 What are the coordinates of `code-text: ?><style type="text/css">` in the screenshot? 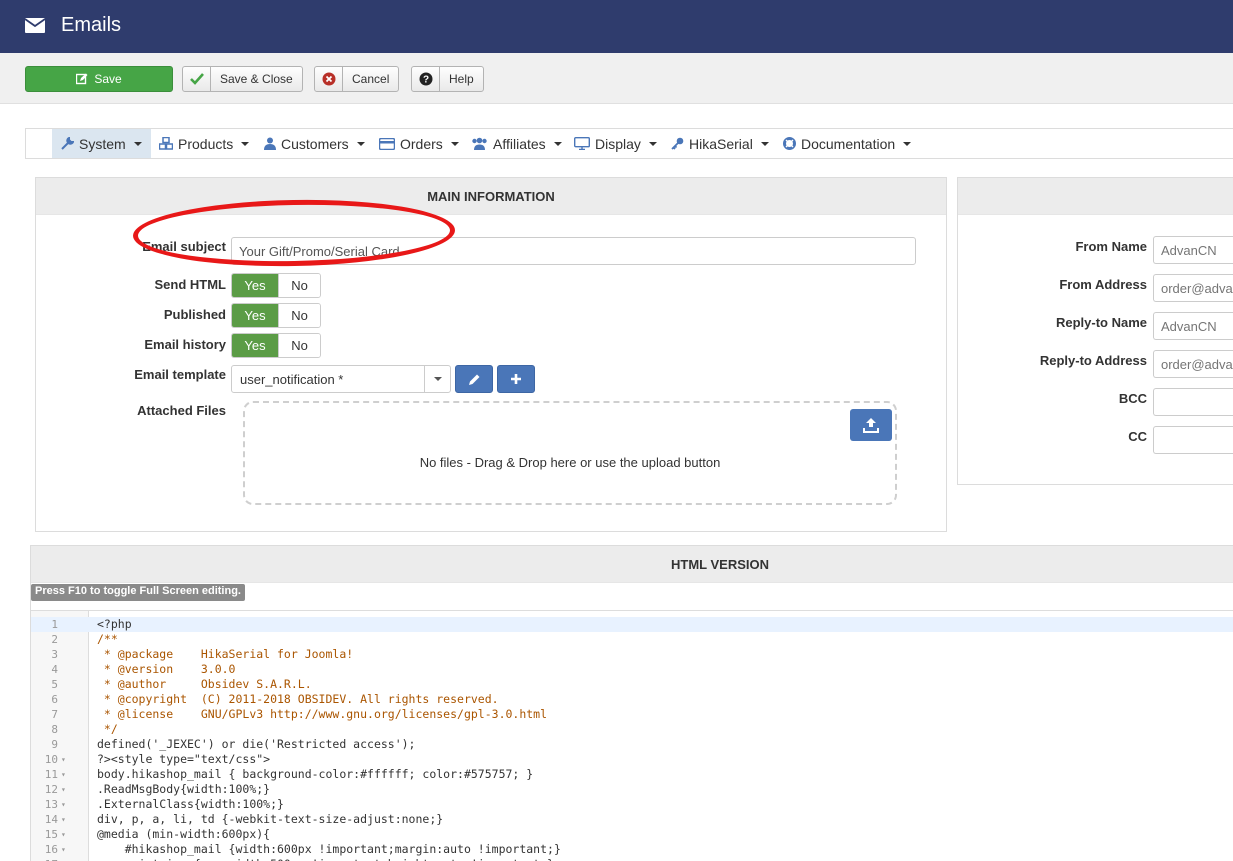 It's located at (184, 759).